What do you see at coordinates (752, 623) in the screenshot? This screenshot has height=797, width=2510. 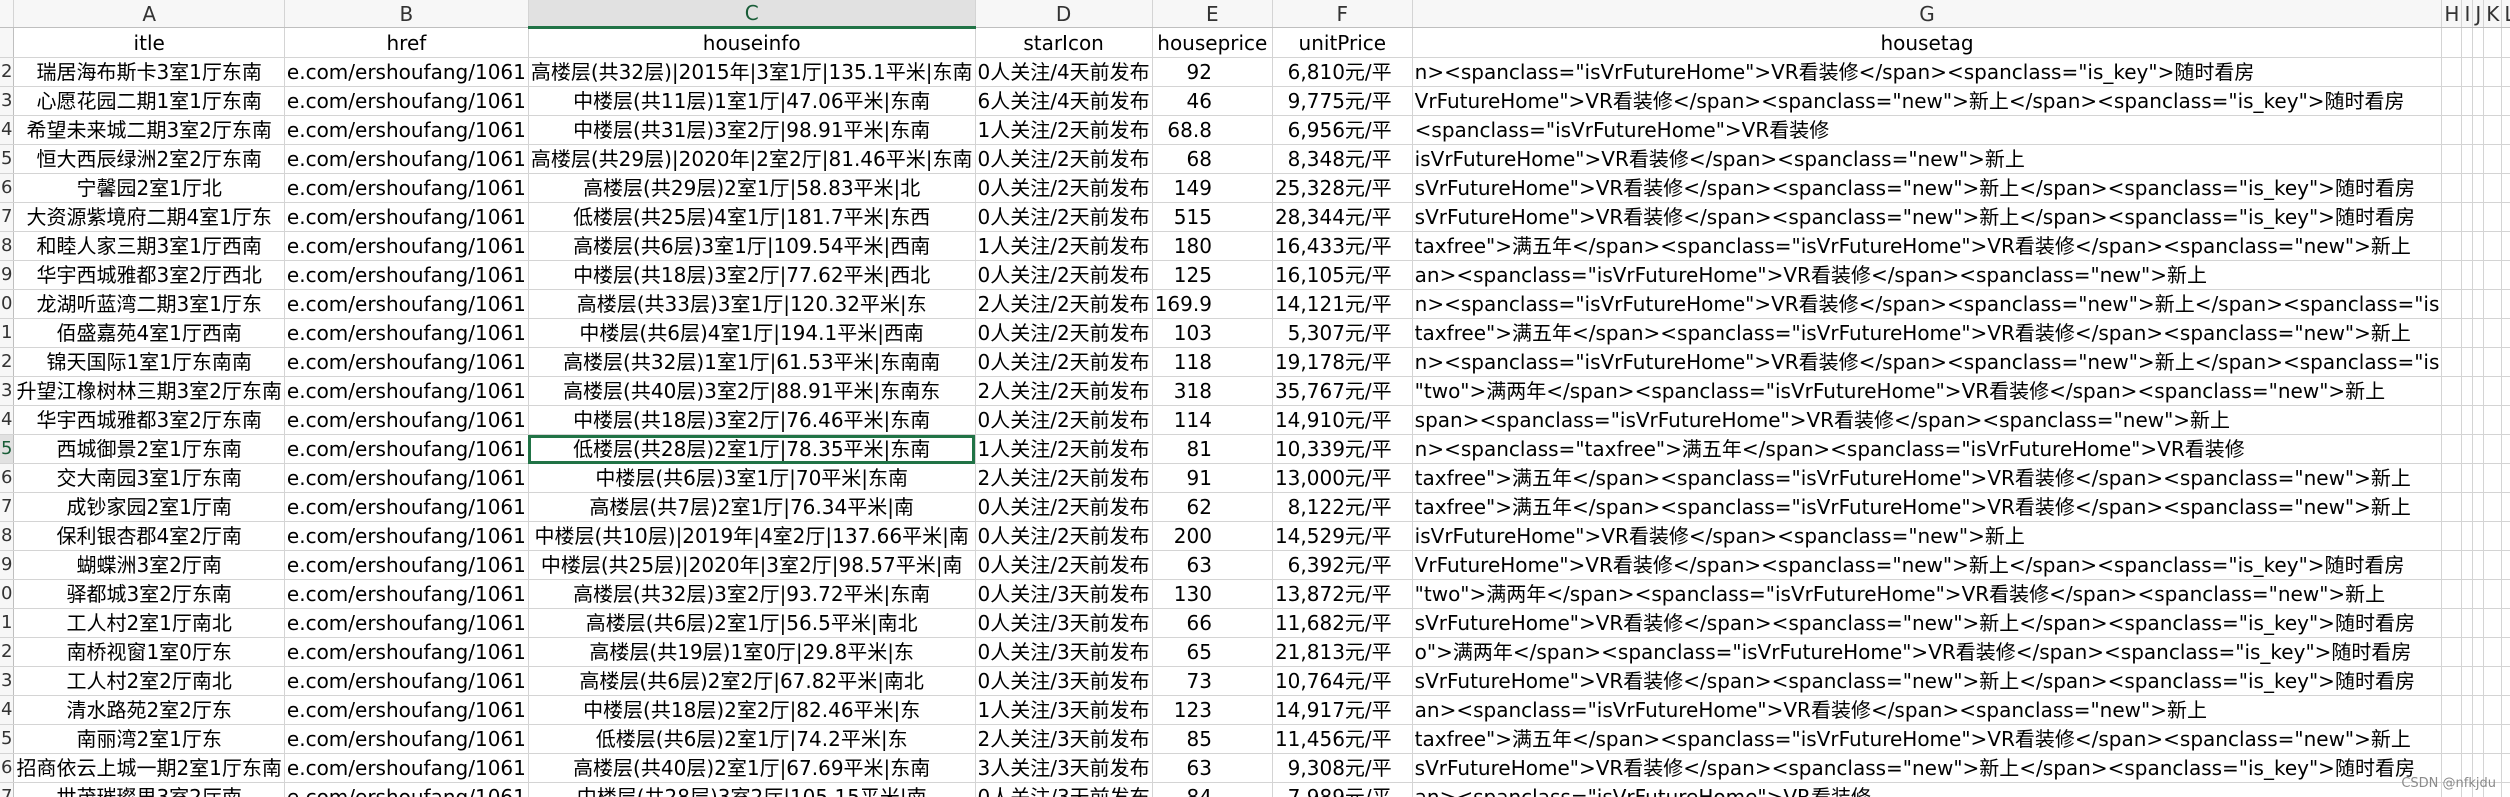 I see `cell: 高楼层(共6层)2室1厅|56.5平米|南北` at bounding box center [752, 623].